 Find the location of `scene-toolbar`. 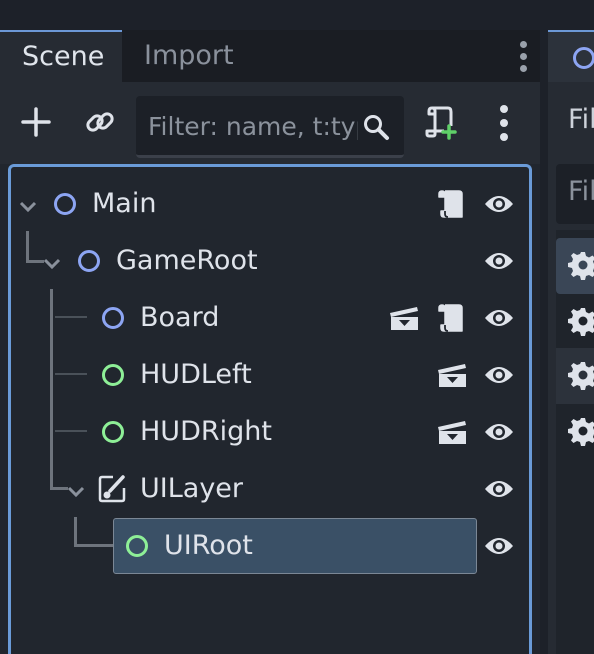

scene-toolbar is located at coordinates (270, 123).